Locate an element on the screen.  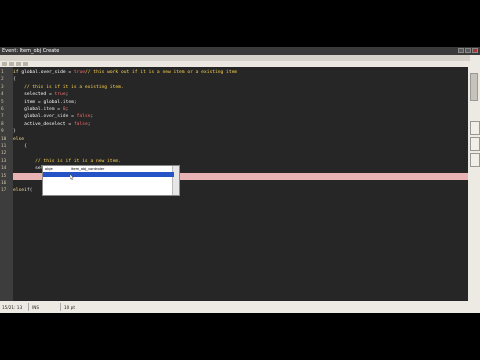
maximize-button is located at coordinates (468, 50).